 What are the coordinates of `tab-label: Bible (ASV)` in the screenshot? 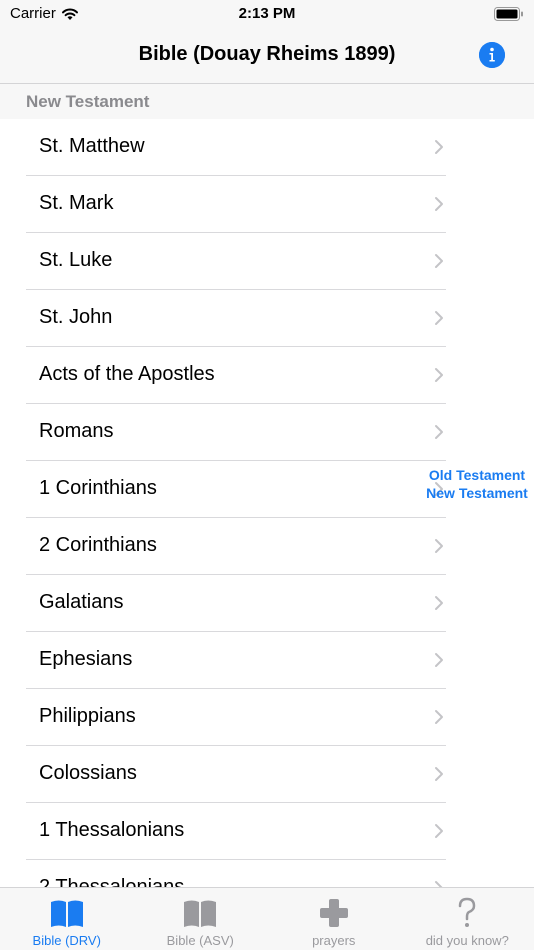 It's located at (200, 940).